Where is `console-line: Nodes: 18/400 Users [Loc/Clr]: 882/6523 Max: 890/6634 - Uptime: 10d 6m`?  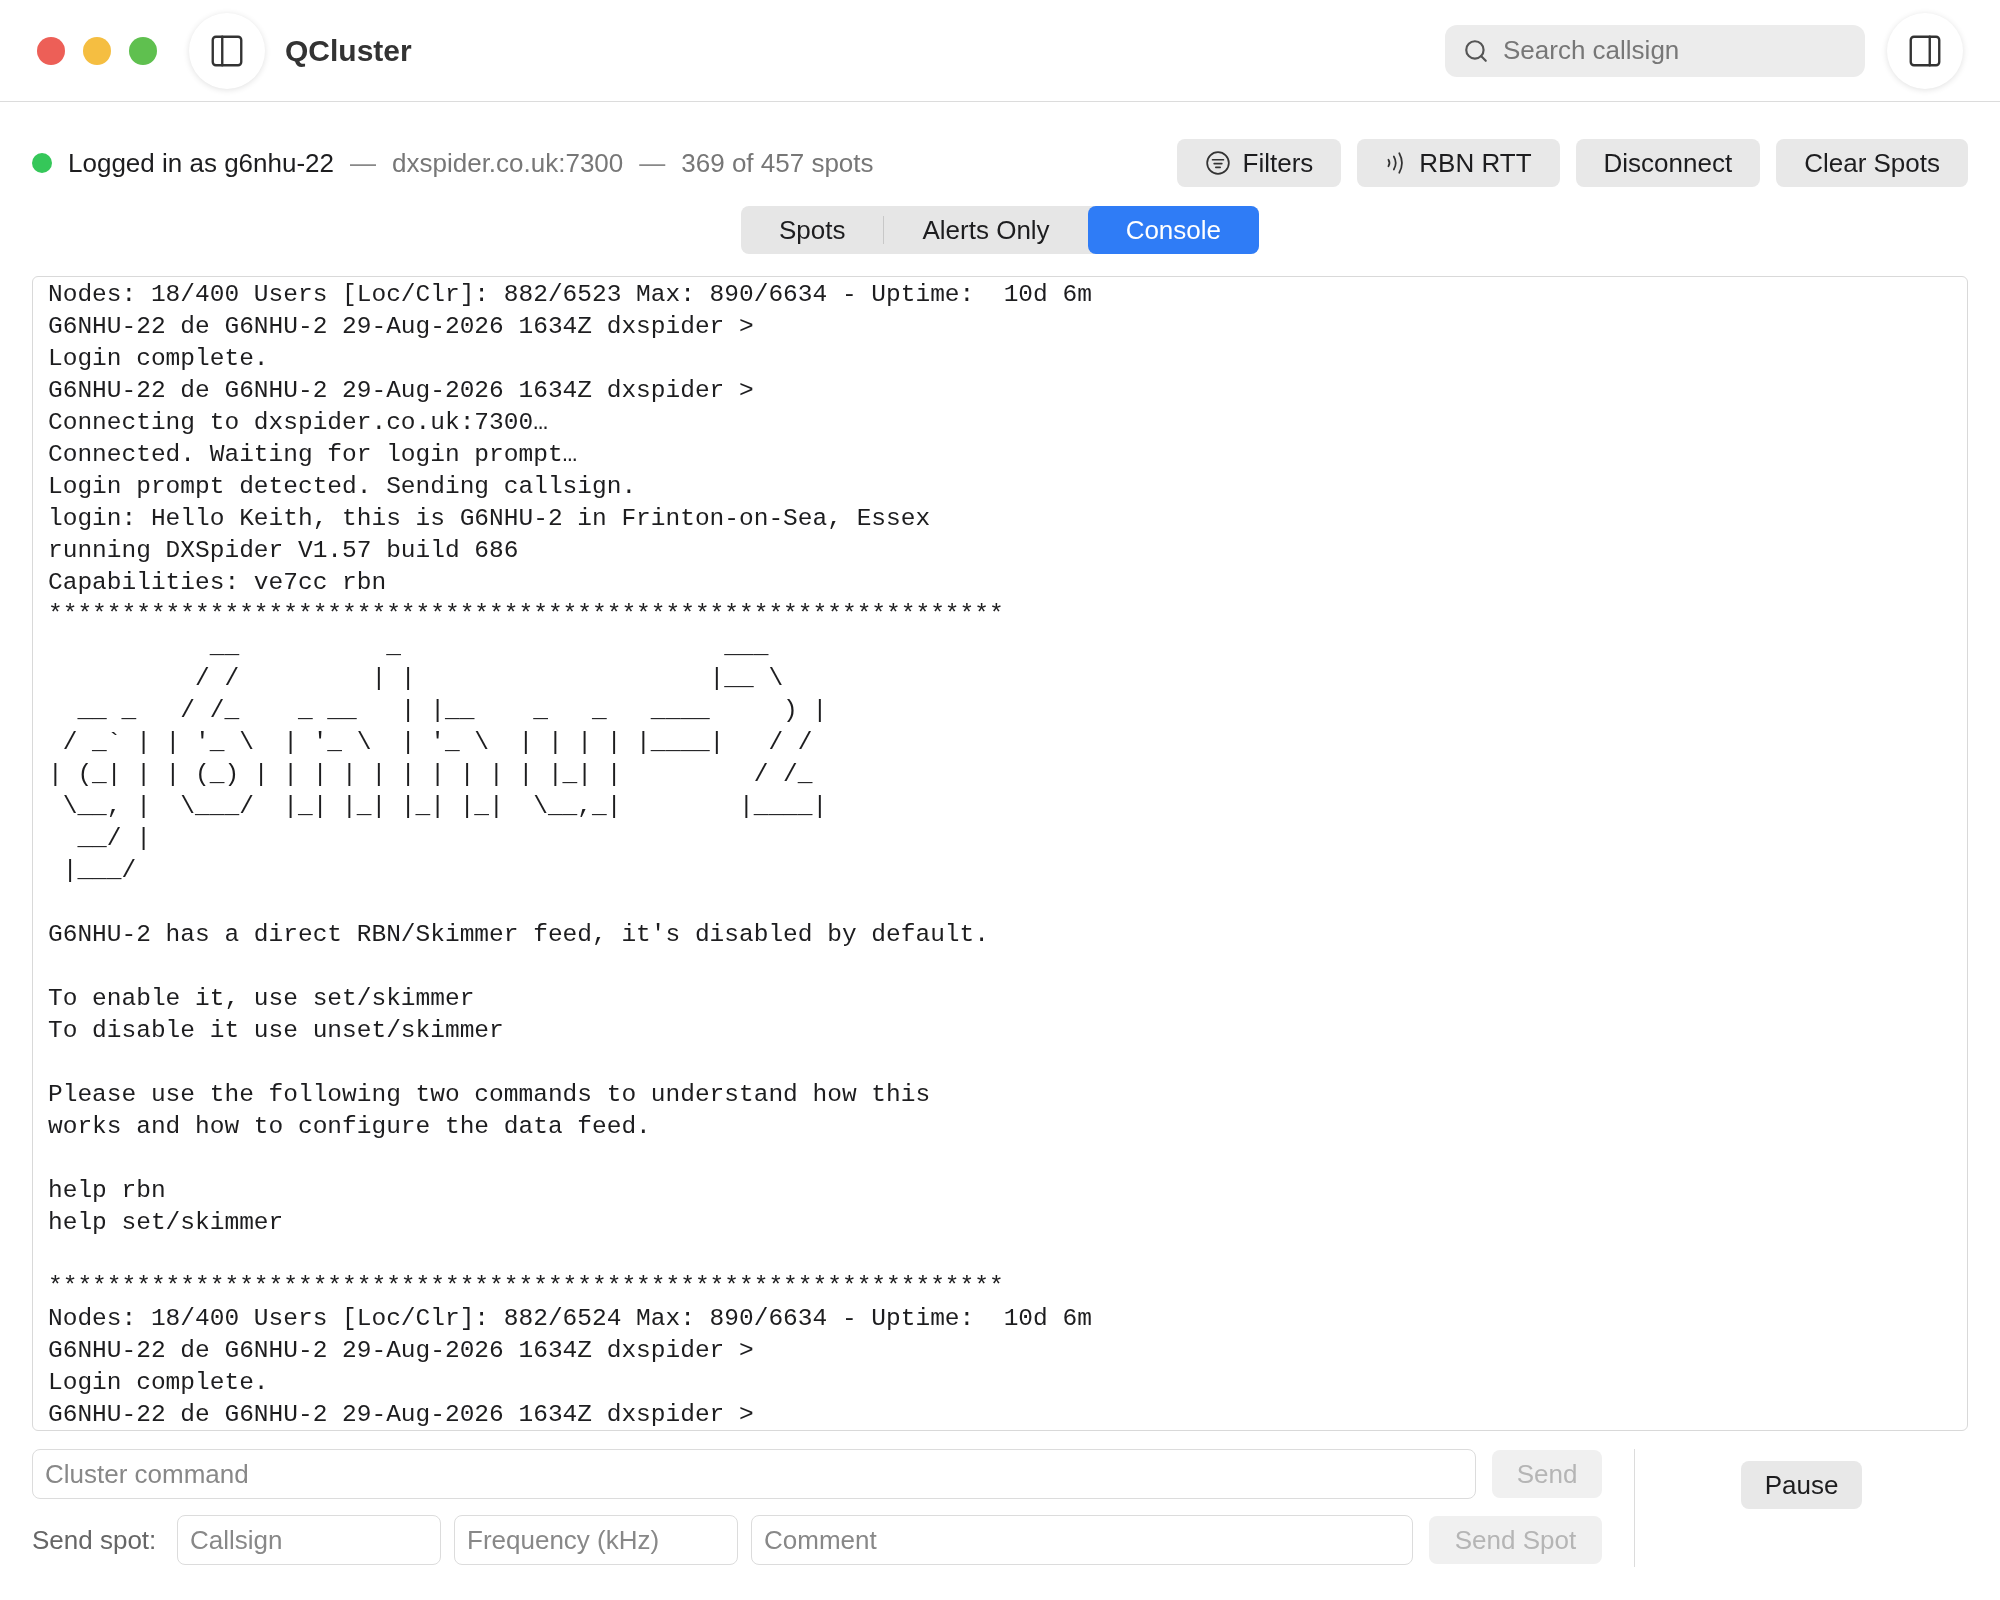
console-line: Nodes: 18/400 Users [Loc/Clr]: 882/6523 Max: 890/6634 - Uptime: 10d 6m is located at coordinates (570, 295).